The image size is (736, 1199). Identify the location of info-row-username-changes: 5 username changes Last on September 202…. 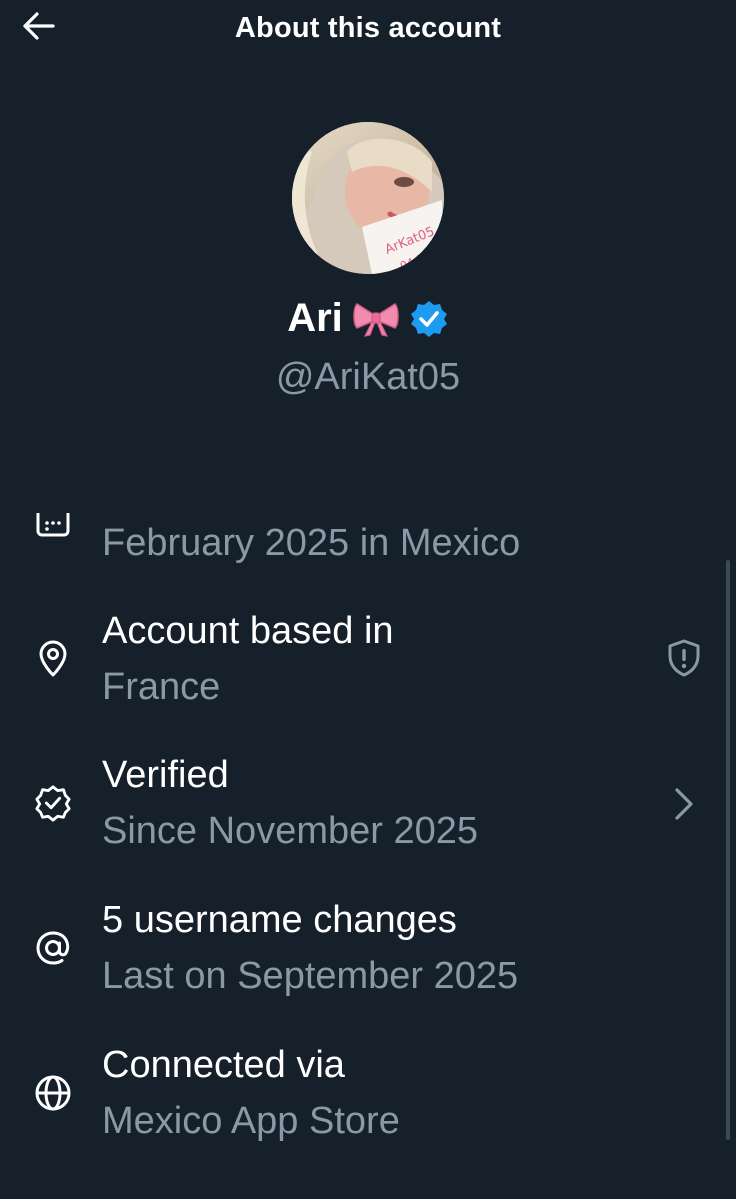
(368, 952).